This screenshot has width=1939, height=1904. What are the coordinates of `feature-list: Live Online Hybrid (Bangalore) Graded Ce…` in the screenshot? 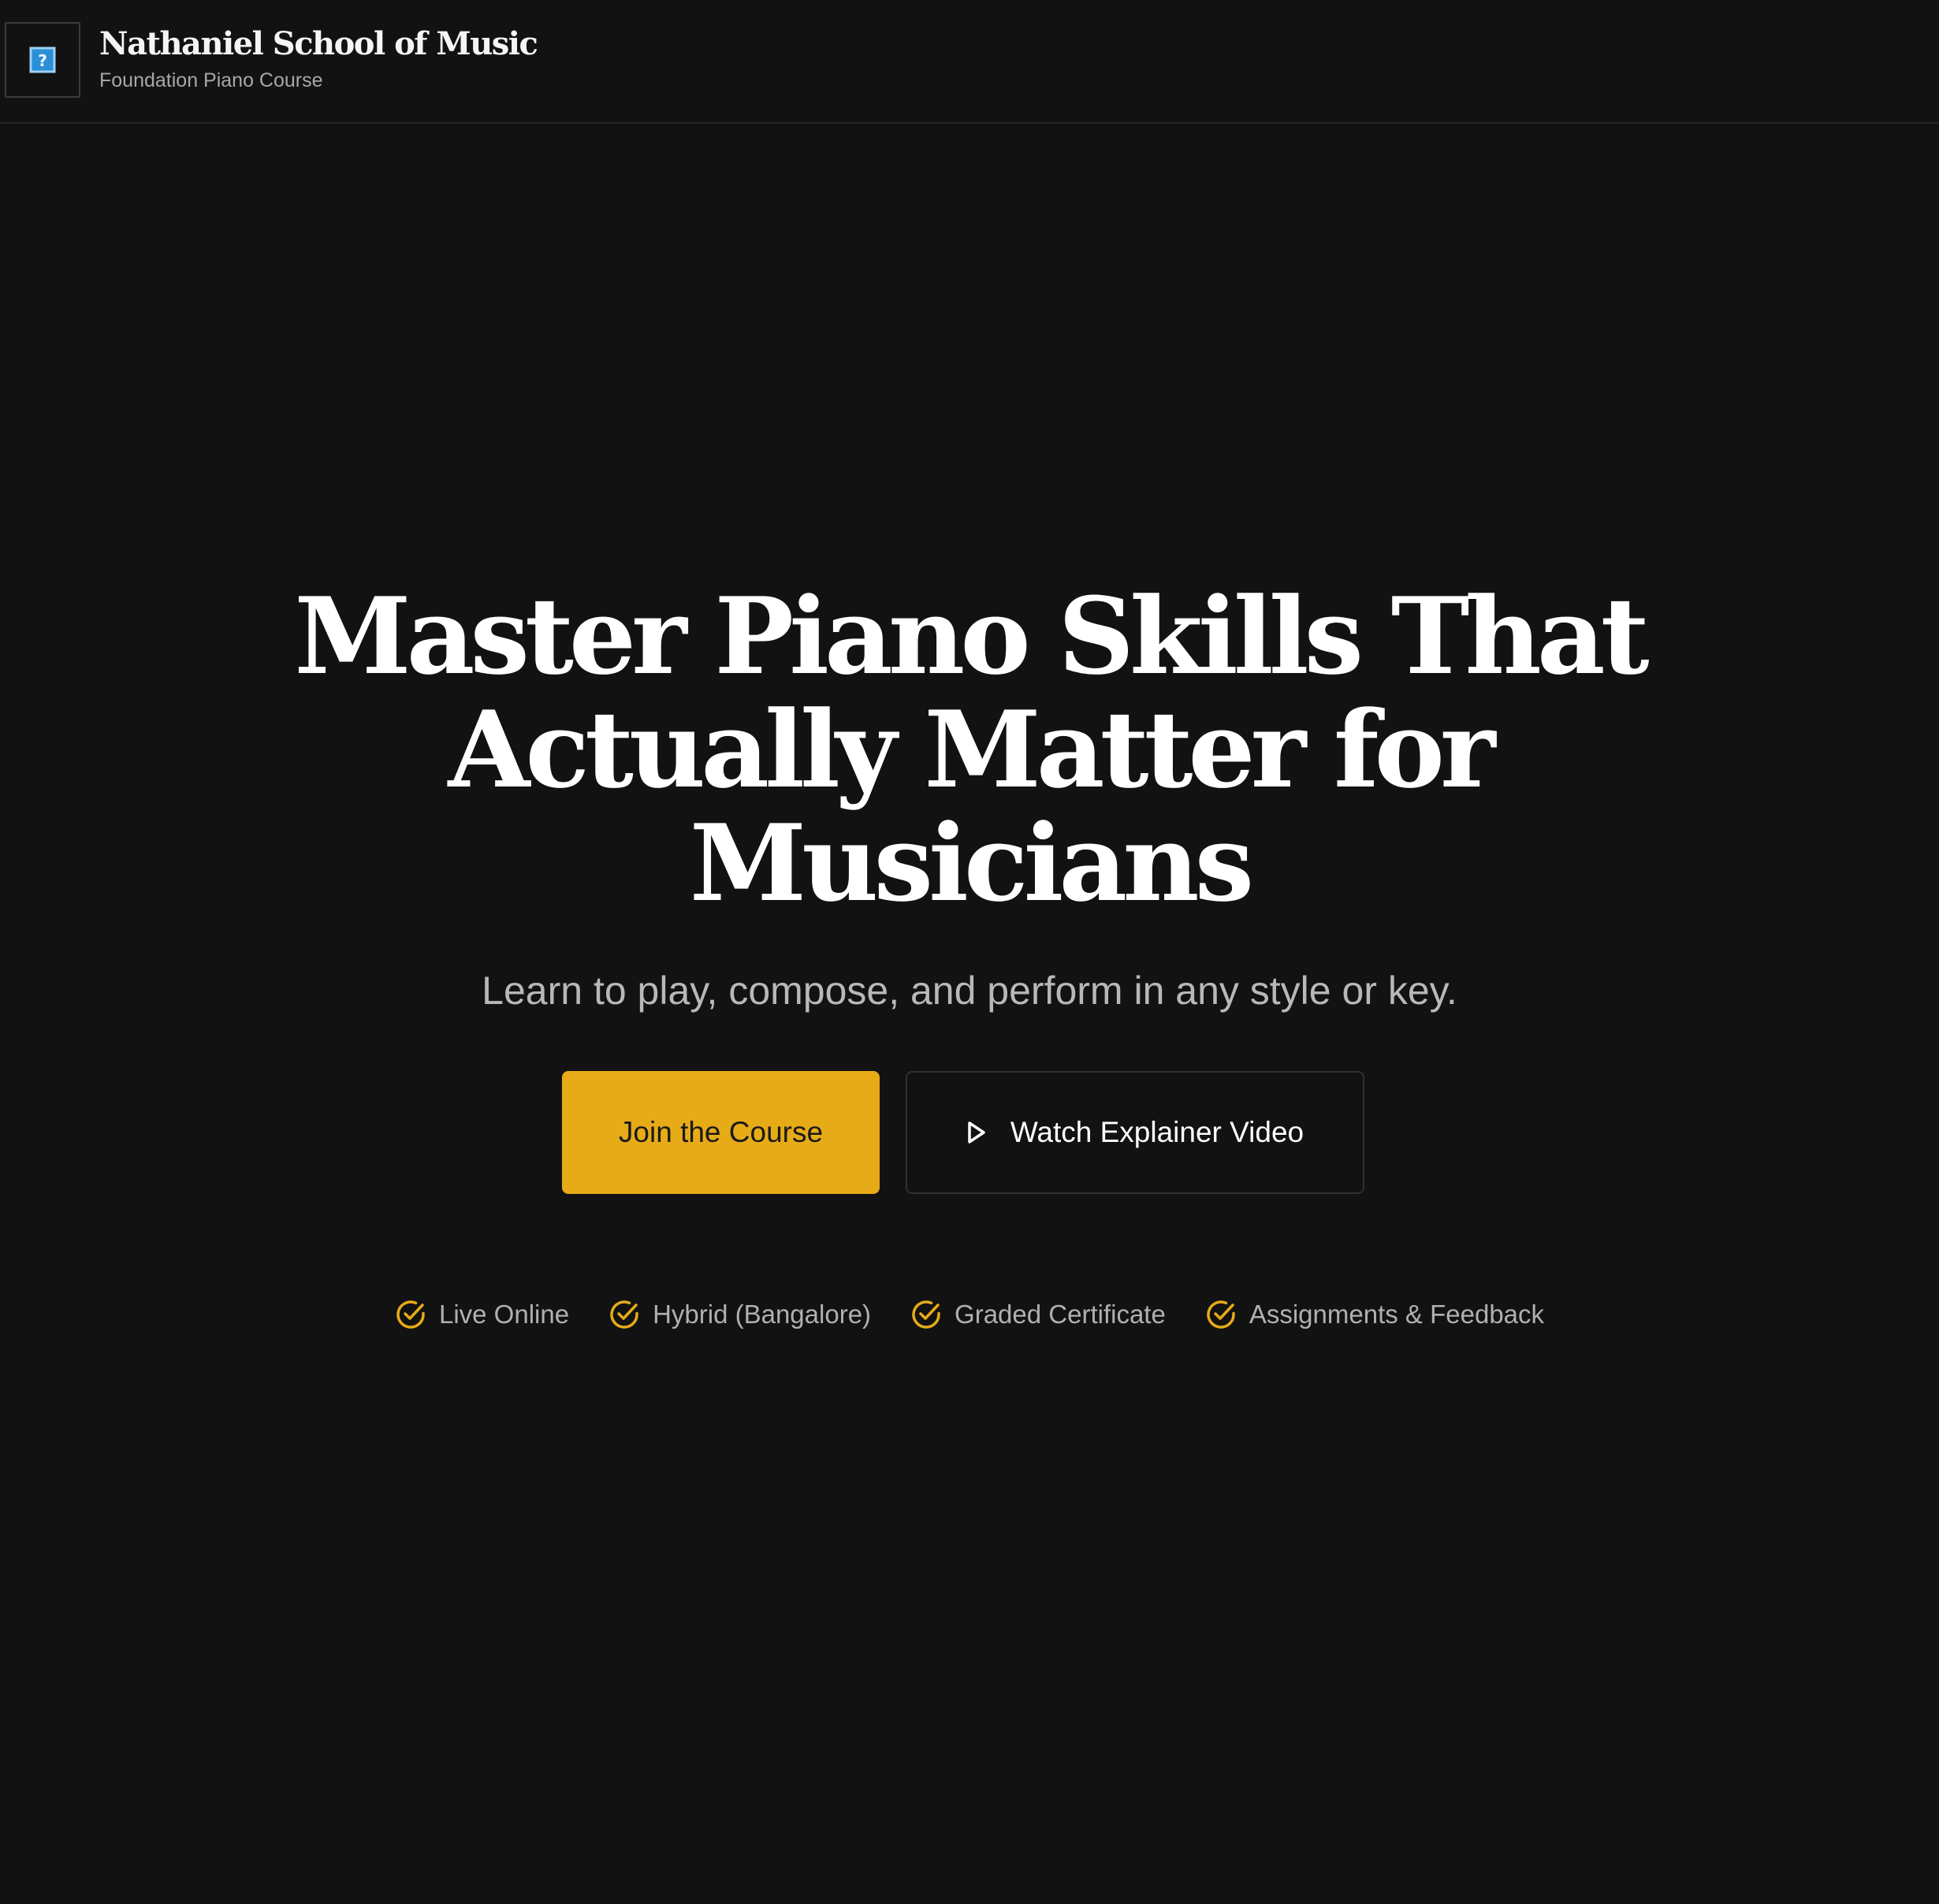 It's located at (969, 1314).